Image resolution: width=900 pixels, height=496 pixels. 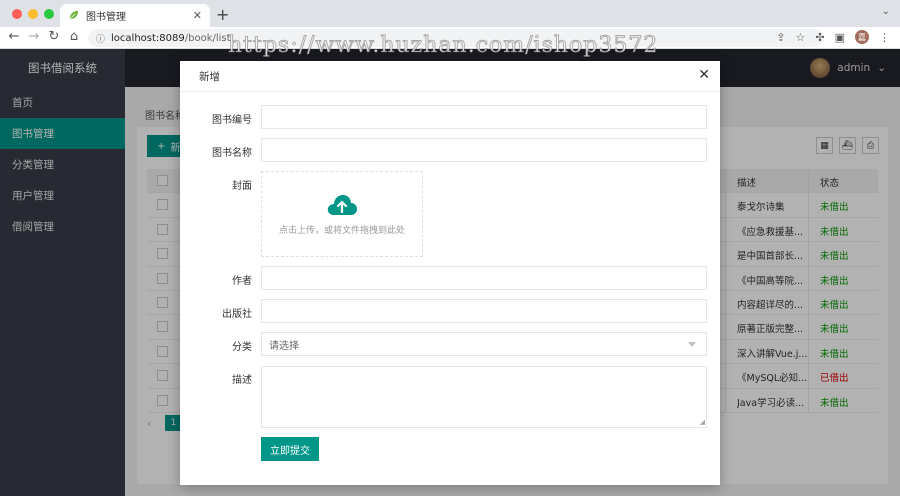 I want to click on publisher-input, so click(x=484, y=311).